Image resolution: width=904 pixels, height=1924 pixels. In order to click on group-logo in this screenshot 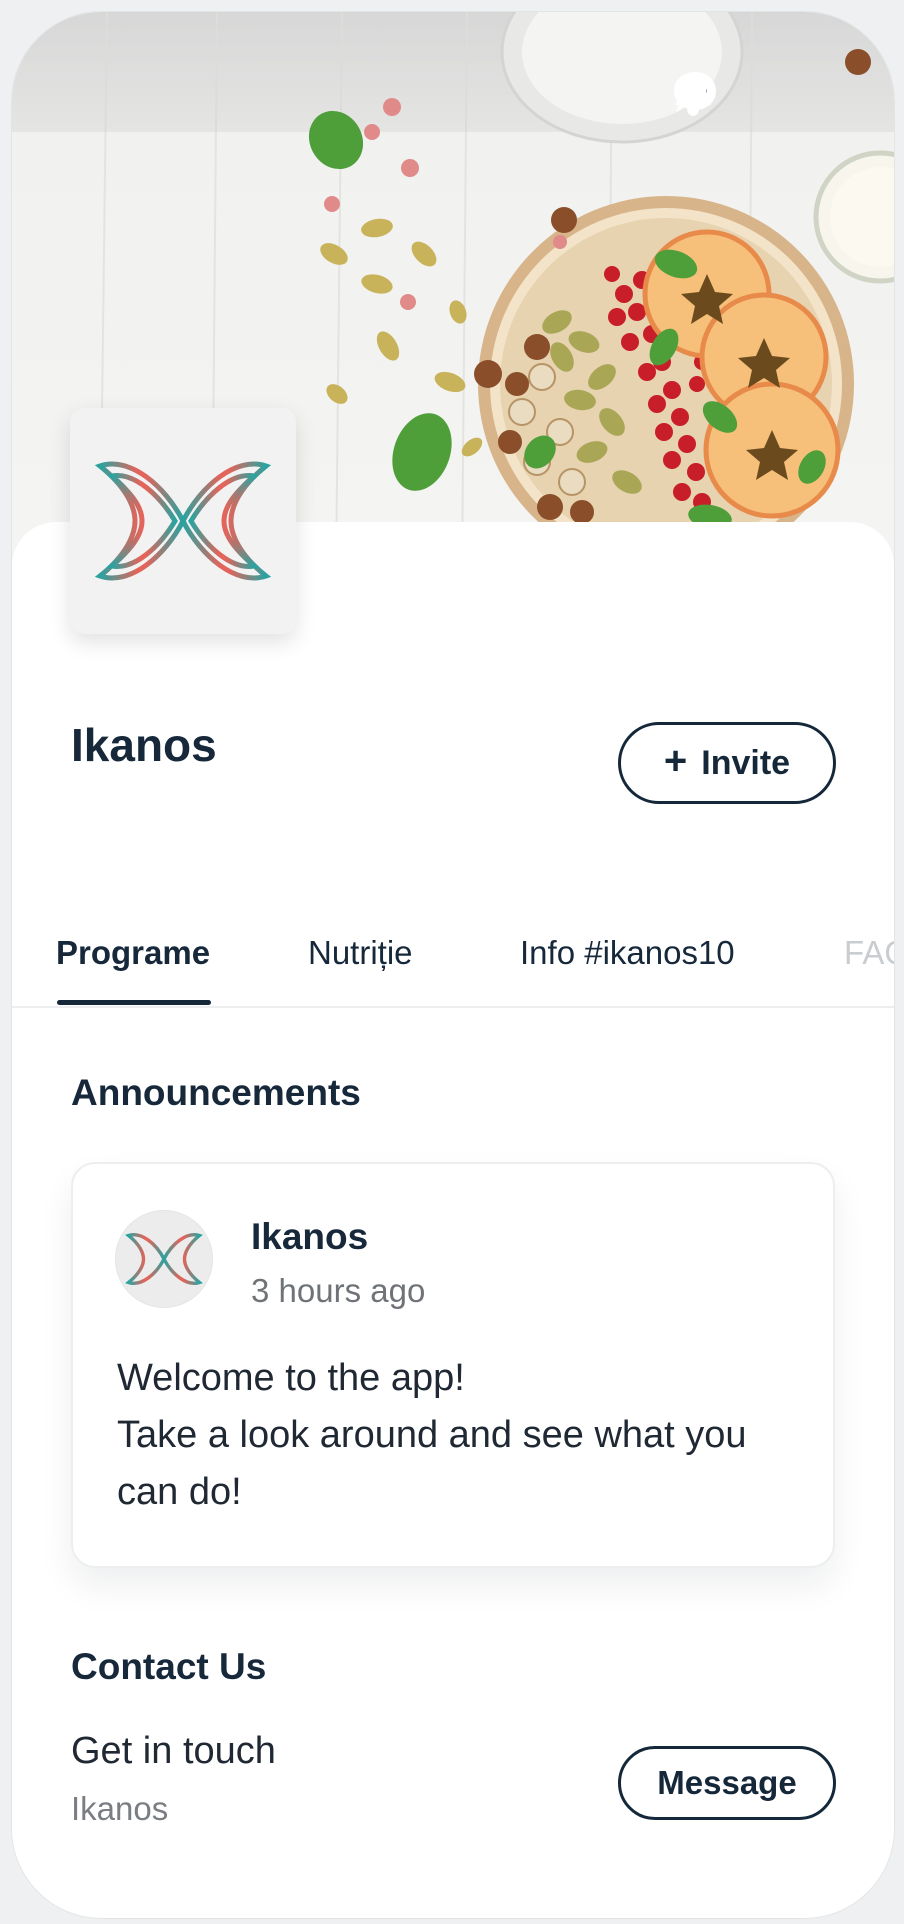, I will do `click(183, 521)`.